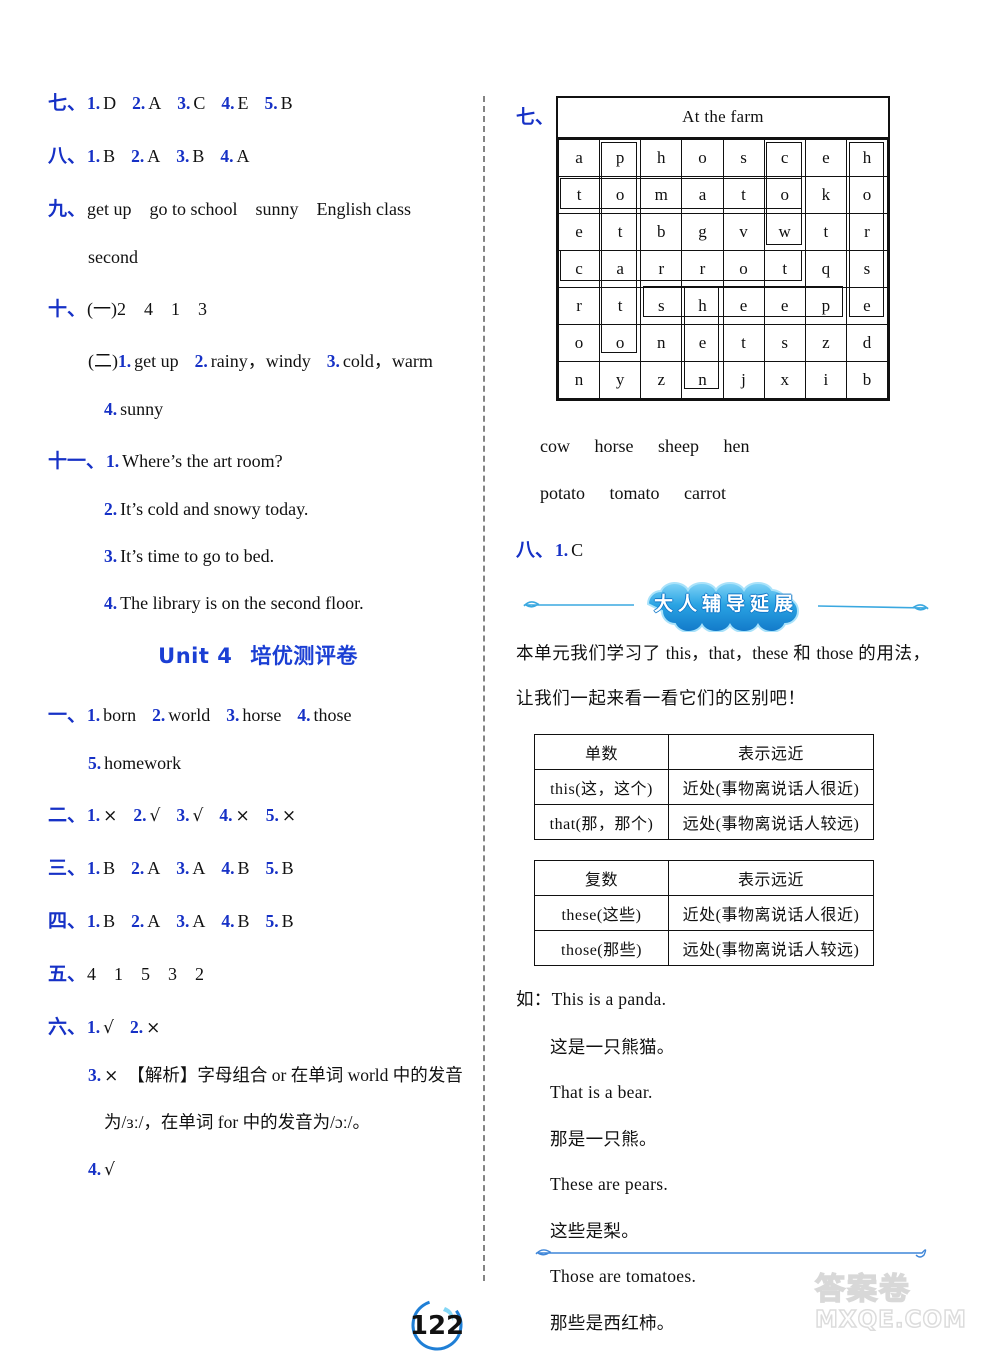 The image size is (1000, 1370). I want to click on wordsearch-cell: i, so click(825, 380).